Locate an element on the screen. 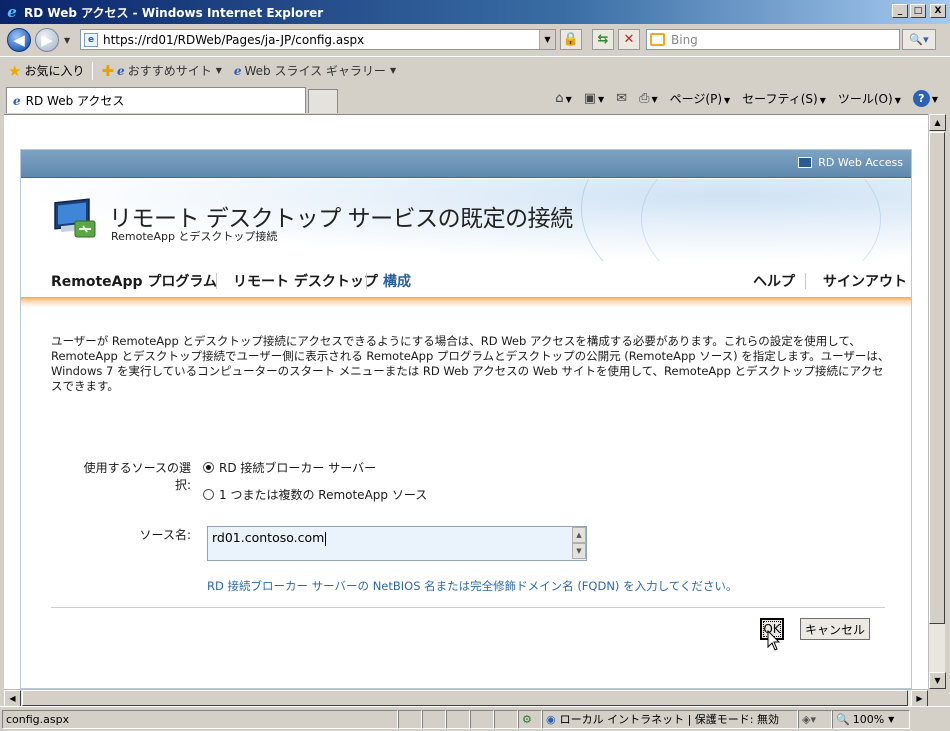 The image size is (950, 731). help-icon: ? is located at coordinates (921, 98).